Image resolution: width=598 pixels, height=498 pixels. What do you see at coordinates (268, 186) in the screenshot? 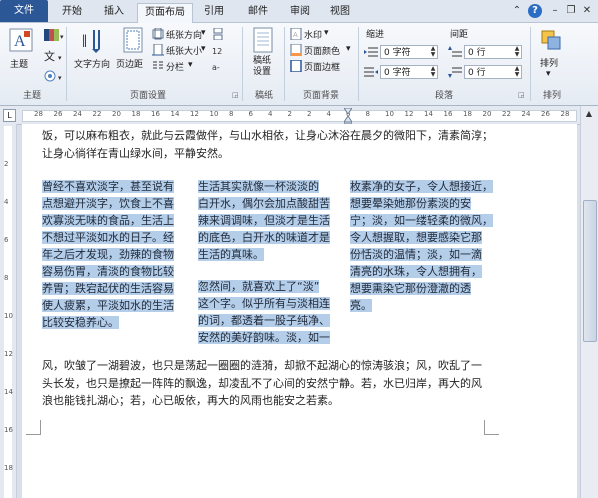
I see `column-line: 生活其实就像一杯淡淡的` at bounding box center [268, 186].